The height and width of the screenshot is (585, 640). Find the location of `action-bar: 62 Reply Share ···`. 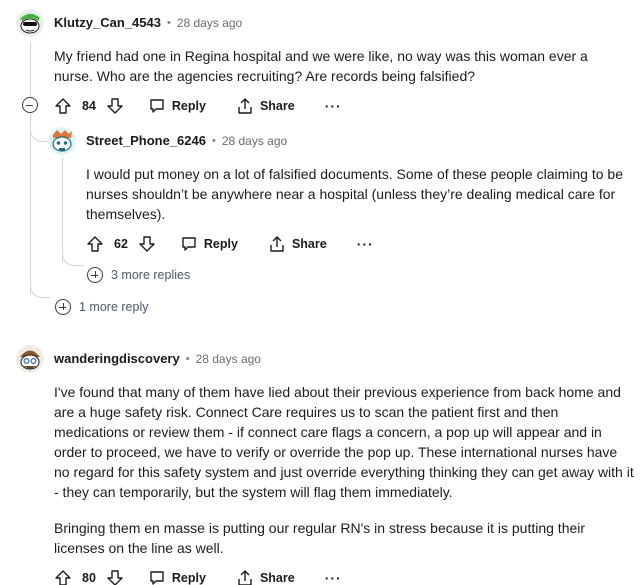

action-bar: 62 Reply Share ··· is located at coordinates (230, 244).